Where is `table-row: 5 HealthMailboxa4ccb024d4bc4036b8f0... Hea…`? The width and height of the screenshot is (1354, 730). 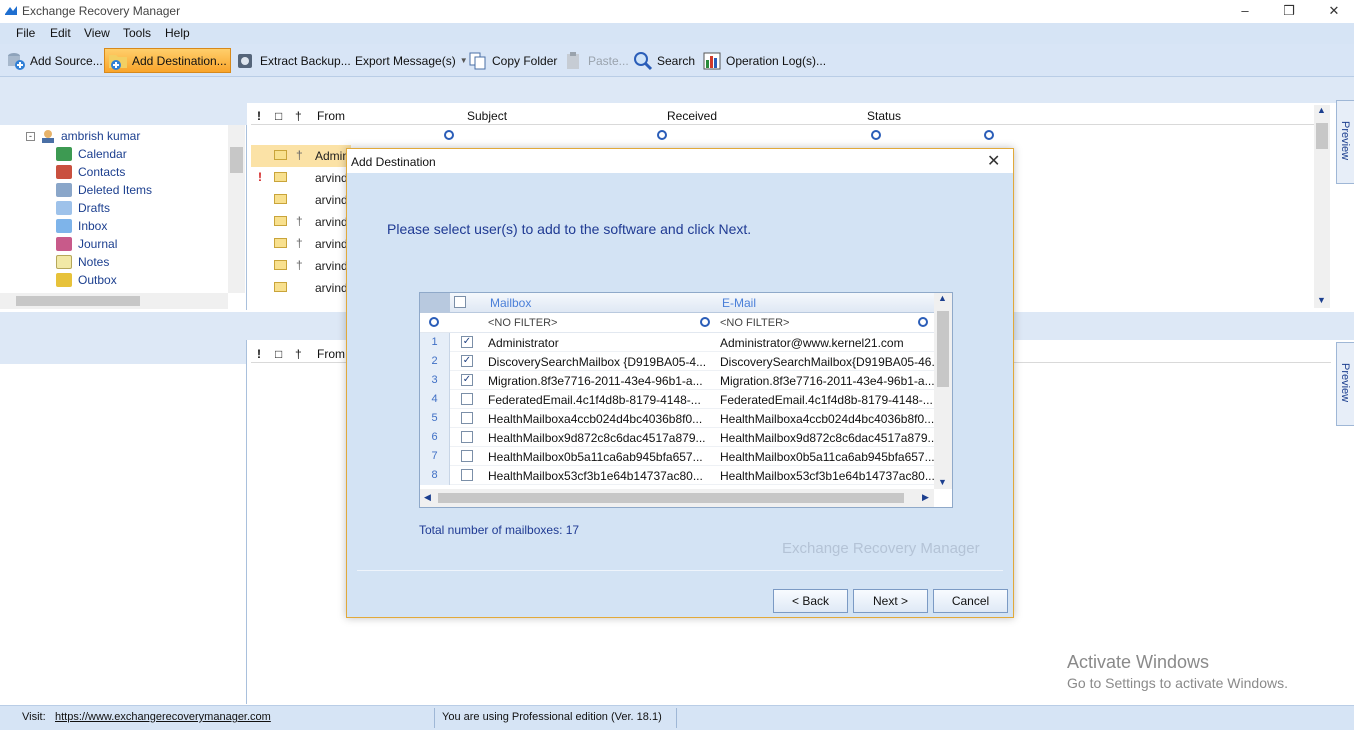
table-row: 5 HealthMailboxa4ccb024d4bc4036b8f0... Hea… is located at coordinates (677, 418).